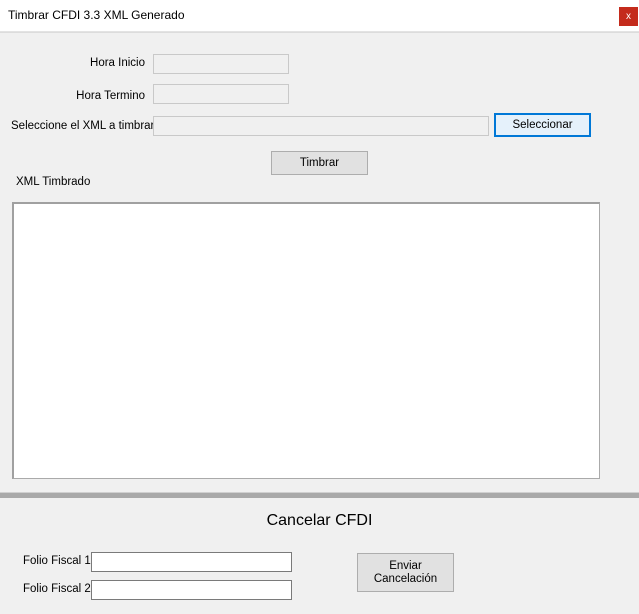 This screenshot has width=639, height=614. Describe the element at coordinates (96, 15) in the screenshot. I see `window-title: Timbrar CFDI 3.3 XML Generado` at that location.